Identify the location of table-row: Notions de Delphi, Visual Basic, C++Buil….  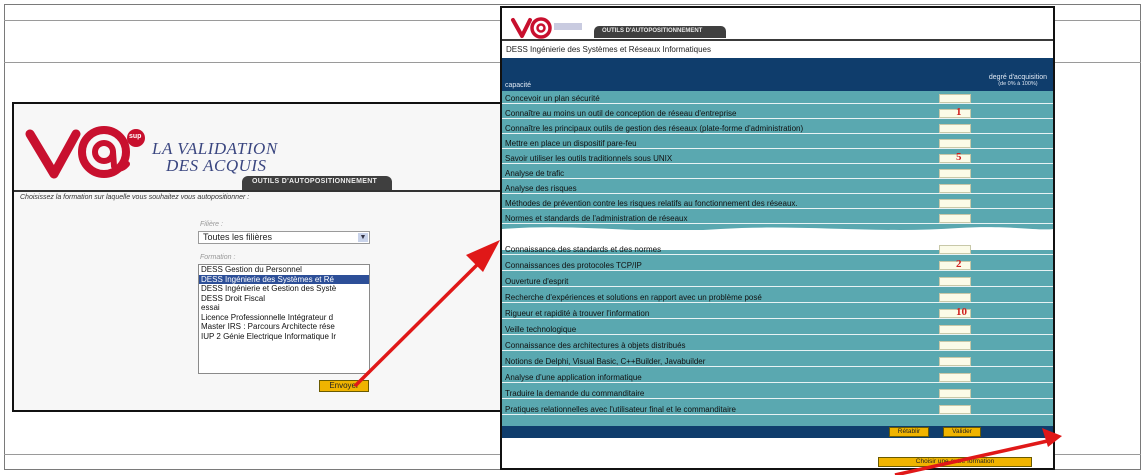
(777, 361).